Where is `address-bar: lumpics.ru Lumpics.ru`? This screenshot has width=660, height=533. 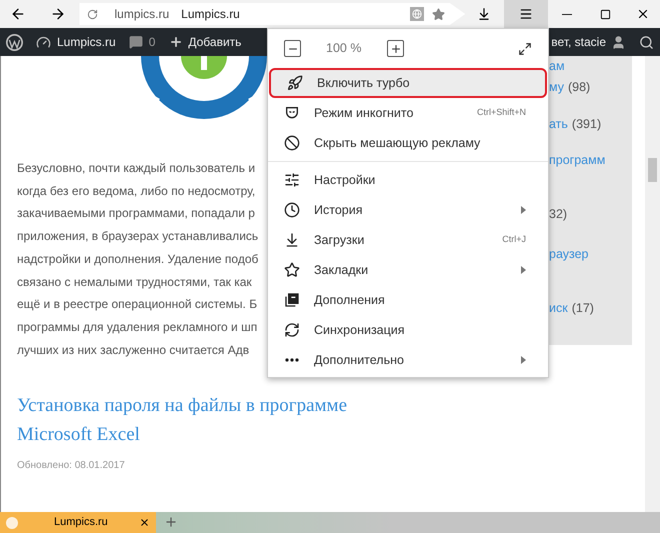 address-bar: lumpics.ru Lumpics.ru is located at coordinates (272, 14).